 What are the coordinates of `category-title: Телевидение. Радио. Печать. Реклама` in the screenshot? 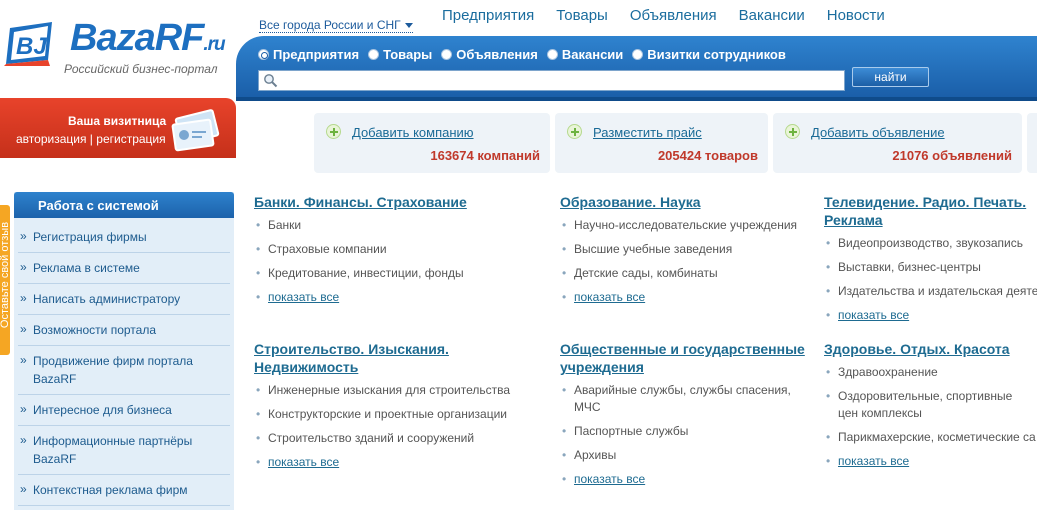 It's located at (930, 211).